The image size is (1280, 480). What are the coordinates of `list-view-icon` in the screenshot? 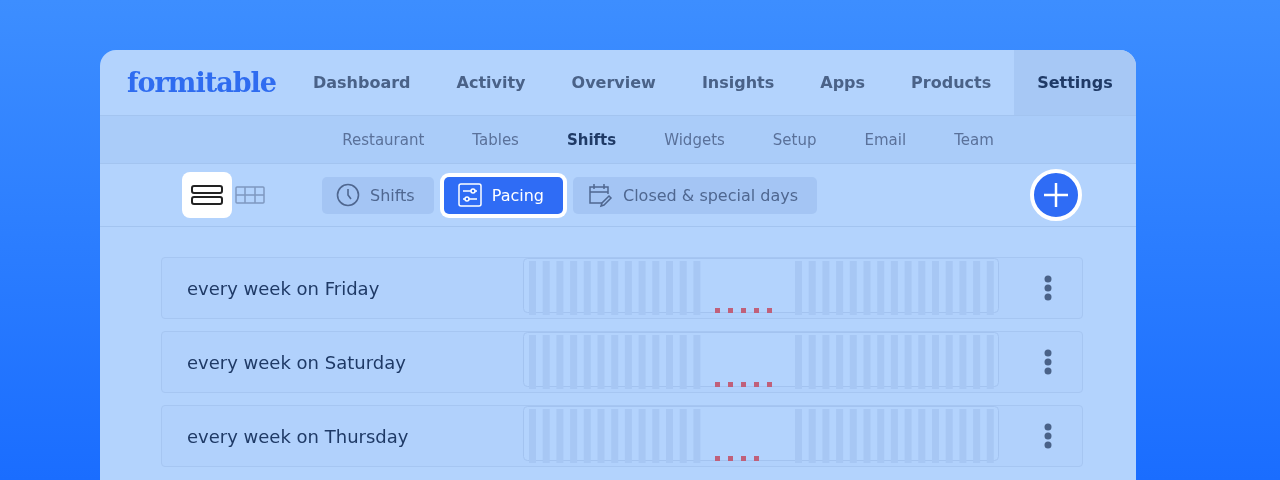 It's located at (207, 195).